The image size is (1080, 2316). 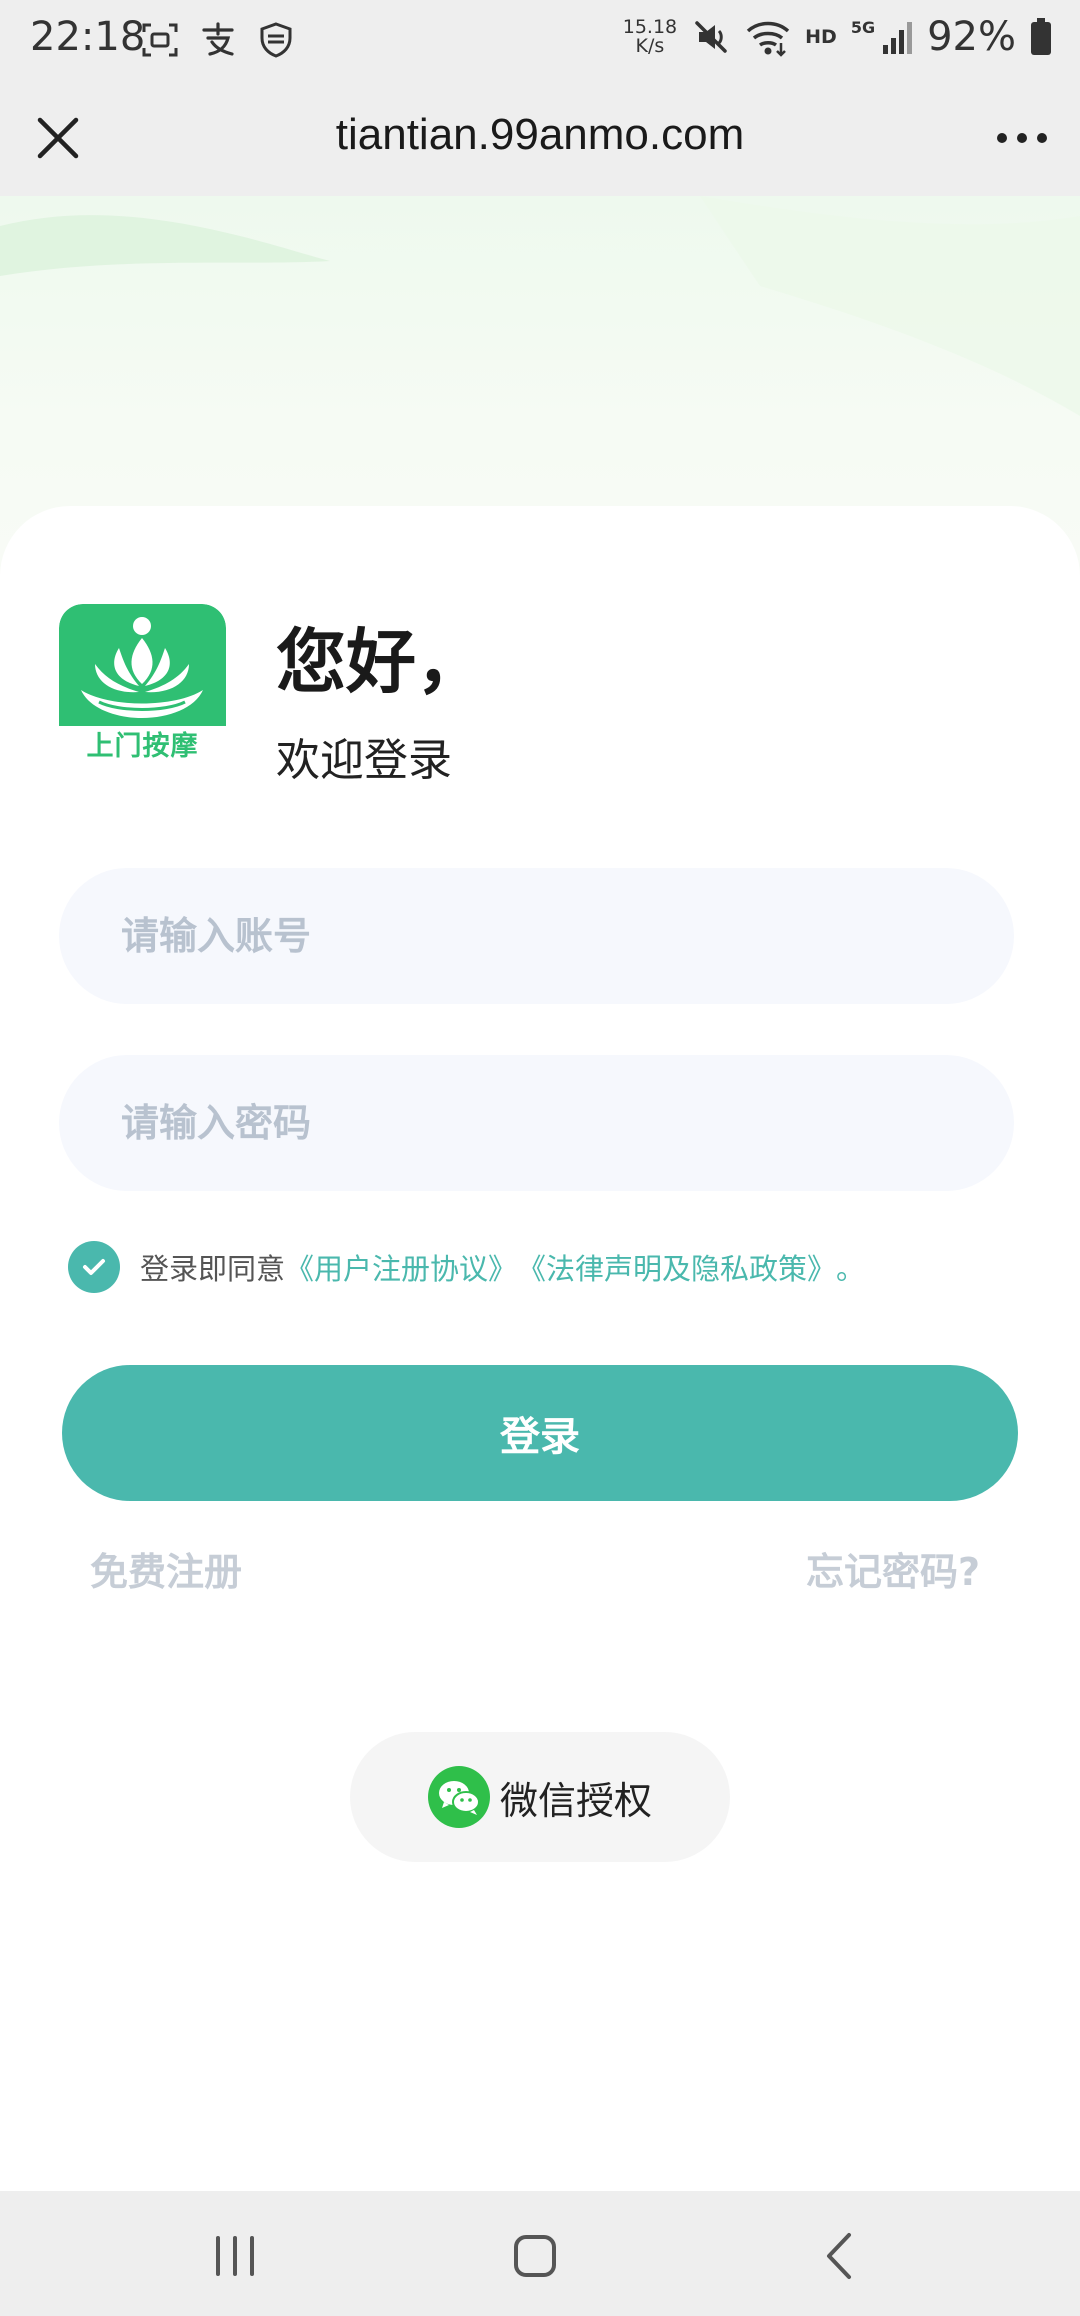 What do you see at coordinates (142, 746) in the screenshot?
I see `logo-text: 上门按摩` at bounding box center [142, 746].